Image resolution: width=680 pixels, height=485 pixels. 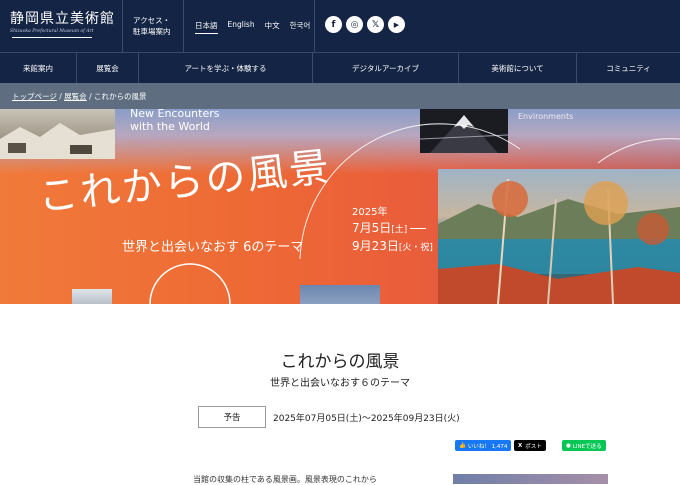 What do you see at coordinates (584, 445) in the screenshot?
I see `line-share-button: ● LINEで送る` at bounding box center [584, 445].